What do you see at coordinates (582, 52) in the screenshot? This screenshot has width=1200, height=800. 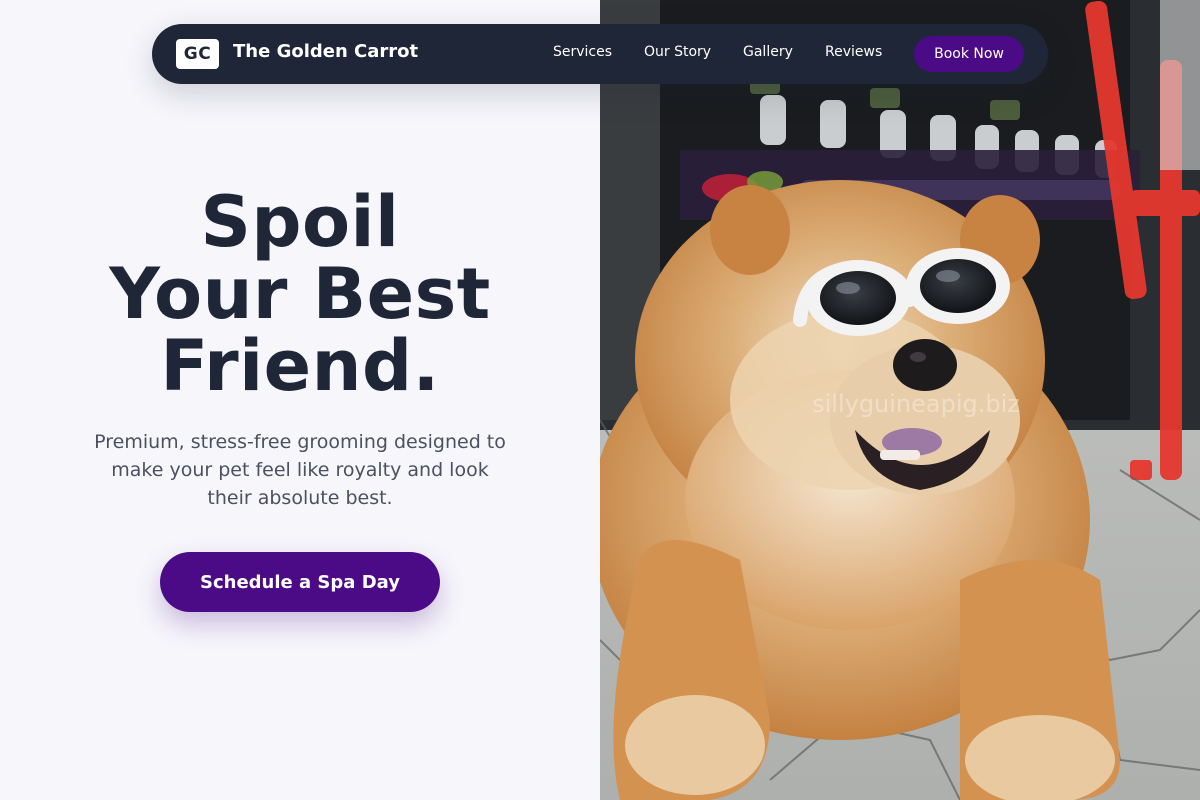 I see `nav-link-services: Services` at bounding box center [582, 52].